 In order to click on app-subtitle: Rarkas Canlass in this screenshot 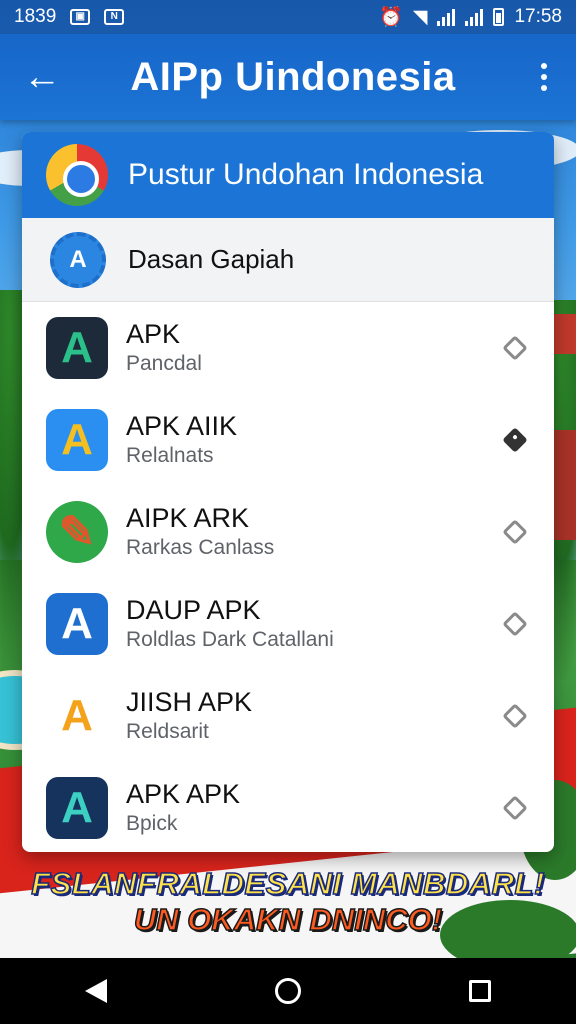, I will do `click(200, 547)`.